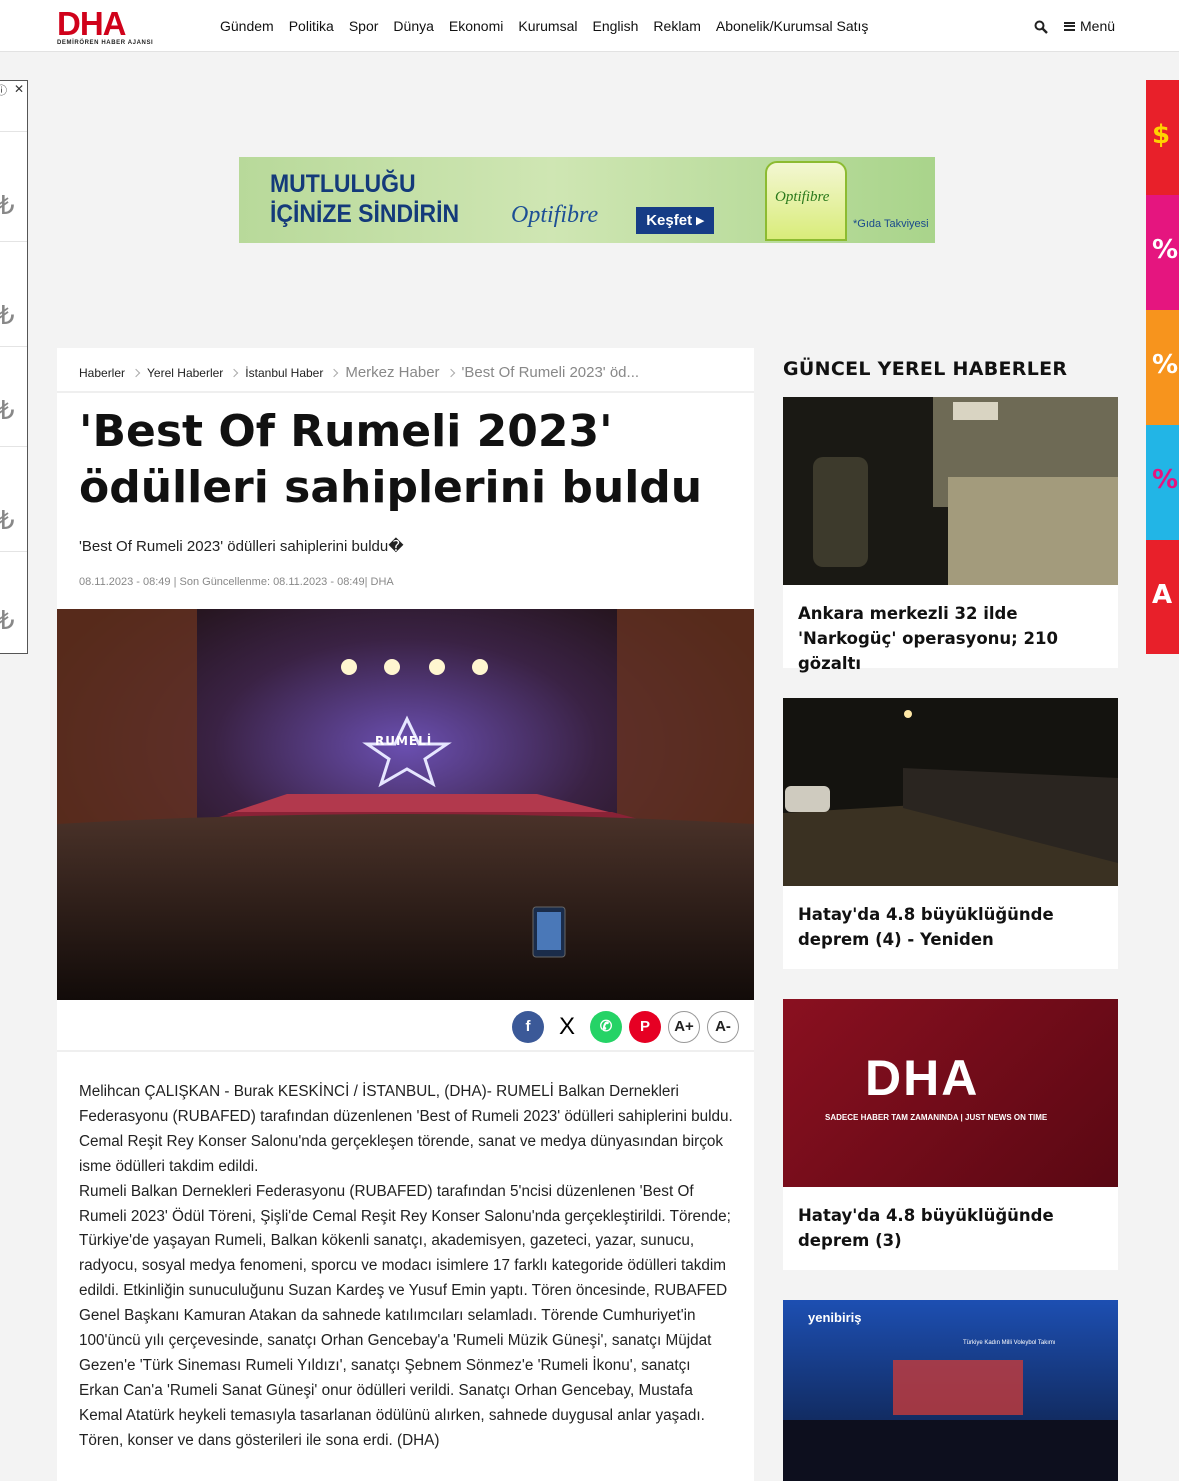  Describe the element at coordinates (247, 26) in the screenshot. I see `nav-gundem: Gündem` at that location.